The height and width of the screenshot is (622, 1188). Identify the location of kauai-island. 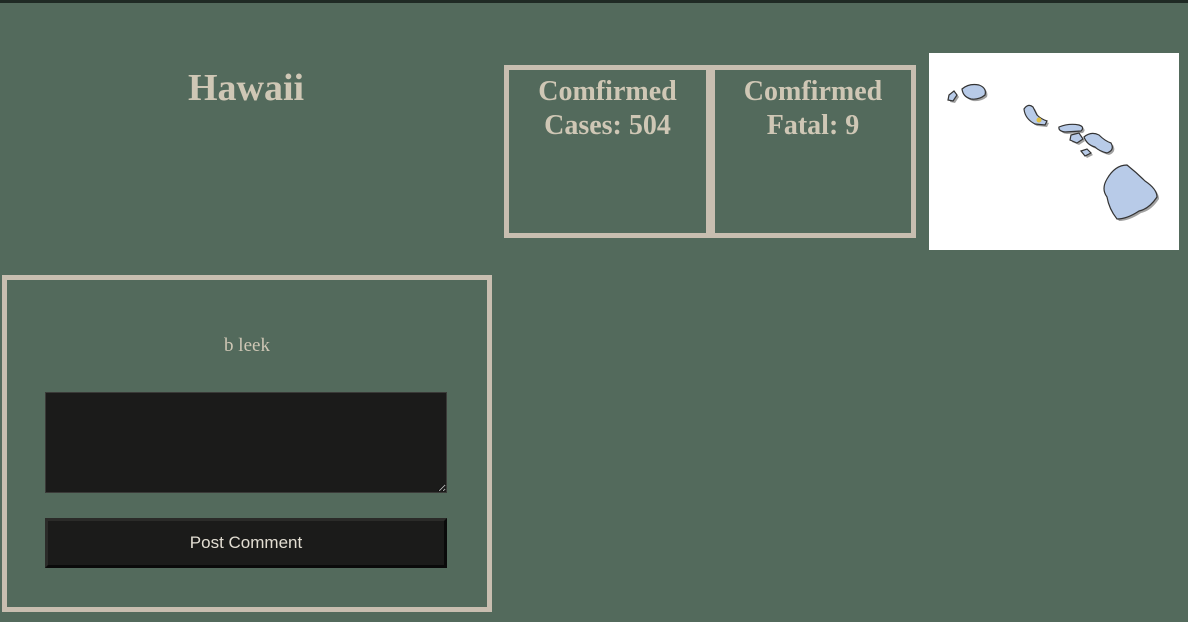
(973, 91).